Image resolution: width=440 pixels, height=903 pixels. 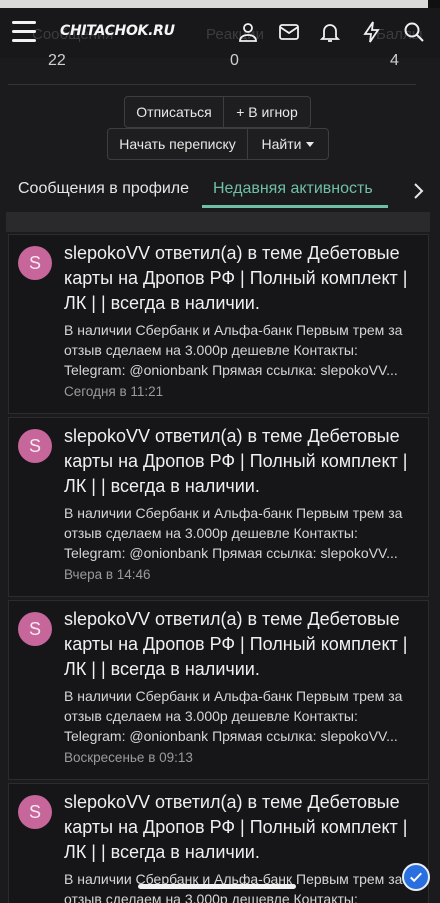 What do you see at coordinates (212, 84) in the screenshot?
I see `divider` at bounding box center [212, 84].